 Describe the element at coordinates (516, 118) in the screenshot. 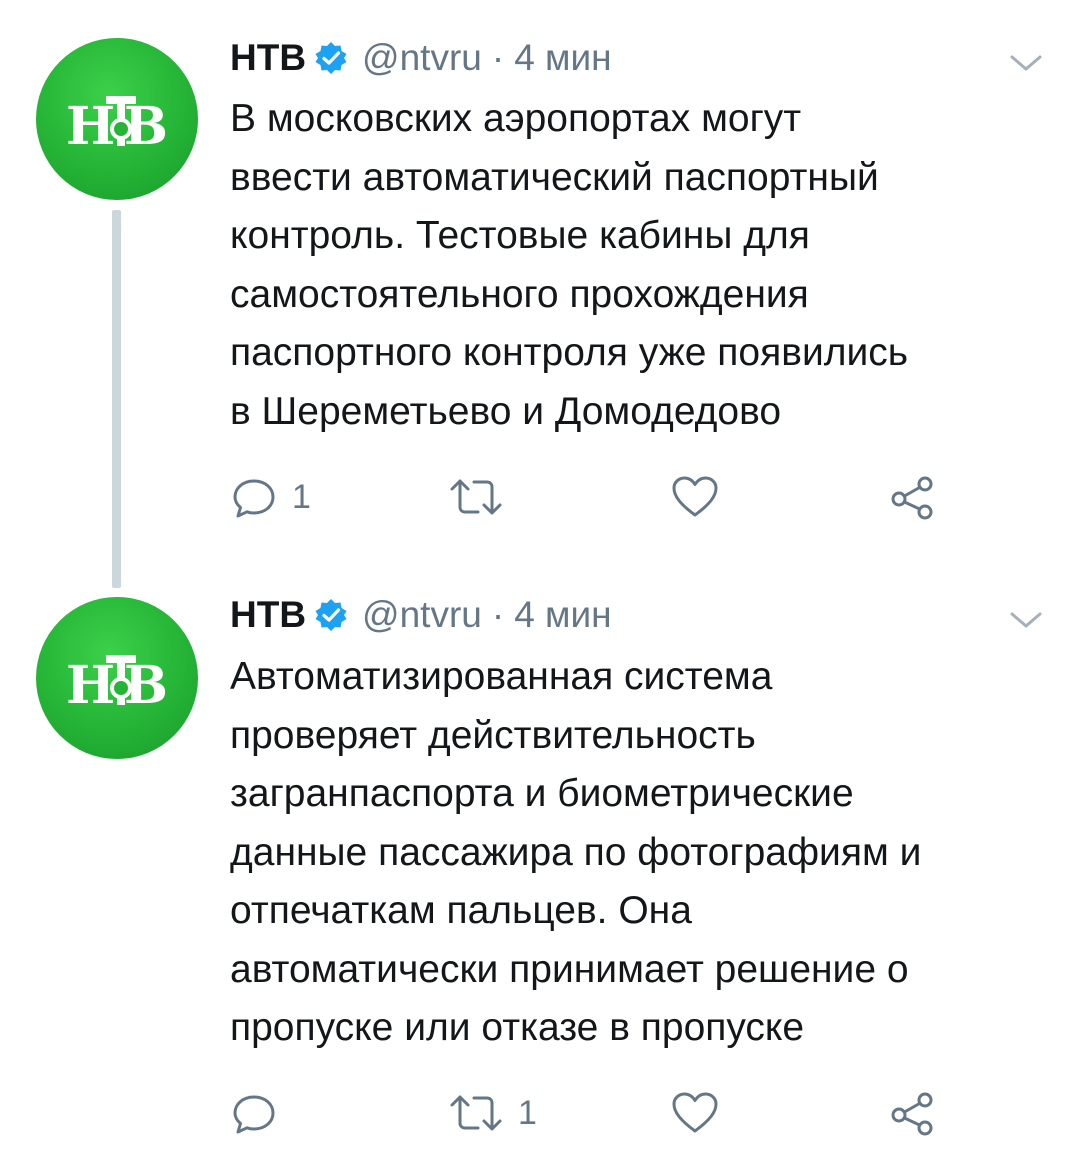

I see `tweet-text-line: В московских аэропортах могут` at that location.